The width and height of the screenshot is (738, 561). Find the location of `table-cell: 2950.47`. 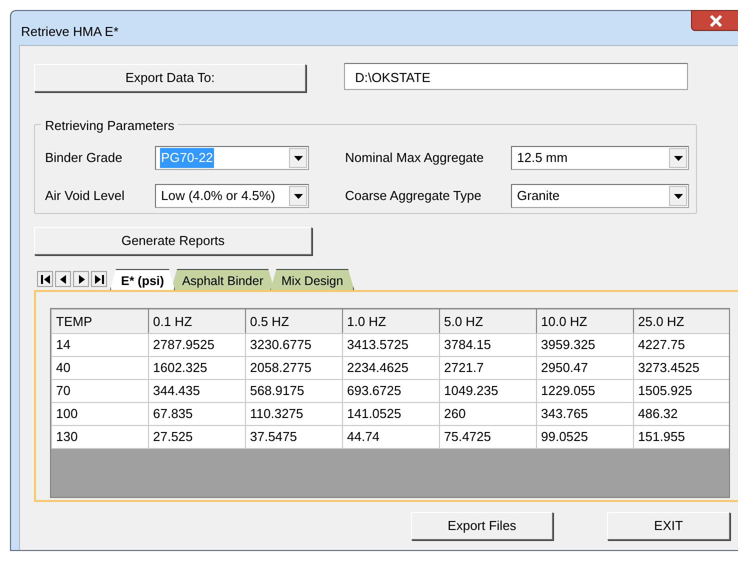

table-cell: 2950.47 is located at coordinates (585, 368).